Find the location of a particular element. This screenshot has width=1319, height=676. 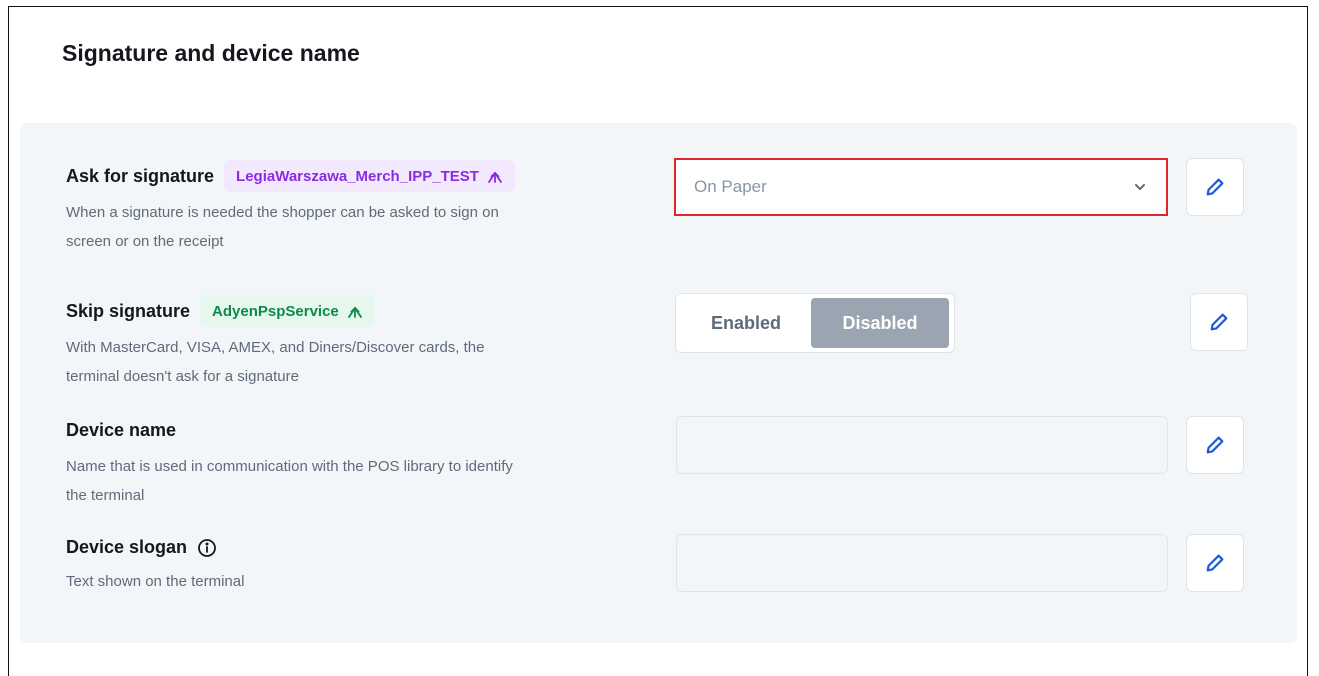

skip-signature-toggle: Enabled Disabled is located at coordinates (815, 323).